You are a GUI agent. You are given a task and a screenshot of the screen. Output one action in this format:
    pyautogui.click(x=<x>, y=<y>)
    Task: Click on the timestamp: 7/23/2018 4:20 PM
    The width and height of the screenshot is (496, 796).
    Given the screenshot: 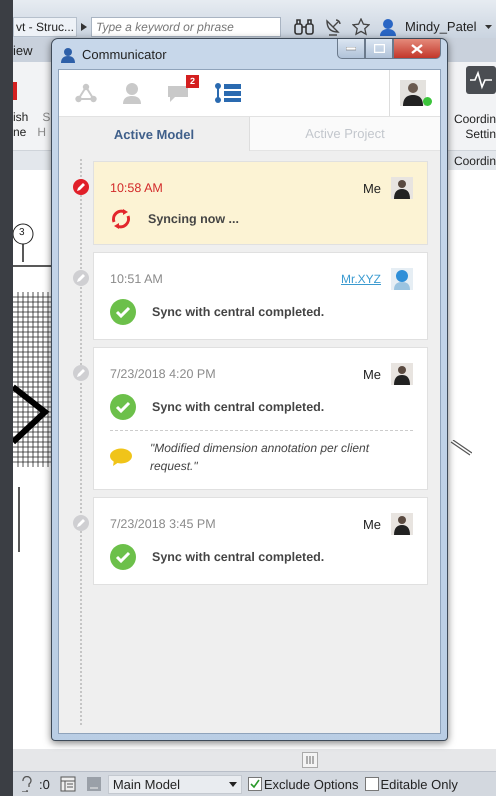 What is the action you would take?
    pyautogui.click(x=163, y=374)
    